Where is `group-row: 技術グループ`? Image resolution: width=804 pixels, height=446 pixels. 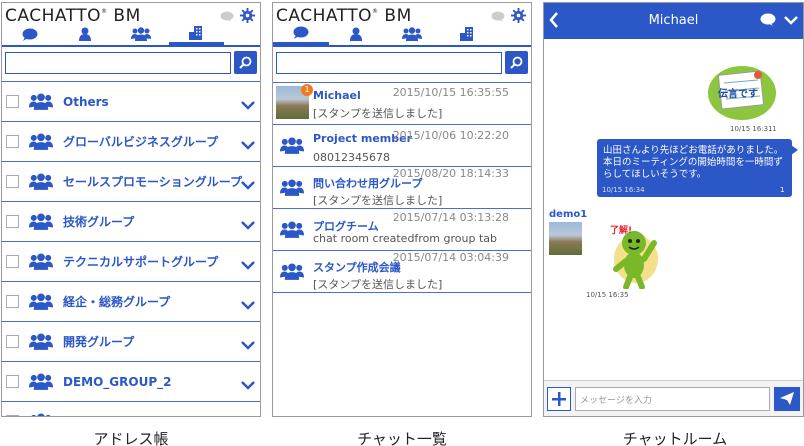 group-row: 技術グループ is located at coordinates (131, 222).